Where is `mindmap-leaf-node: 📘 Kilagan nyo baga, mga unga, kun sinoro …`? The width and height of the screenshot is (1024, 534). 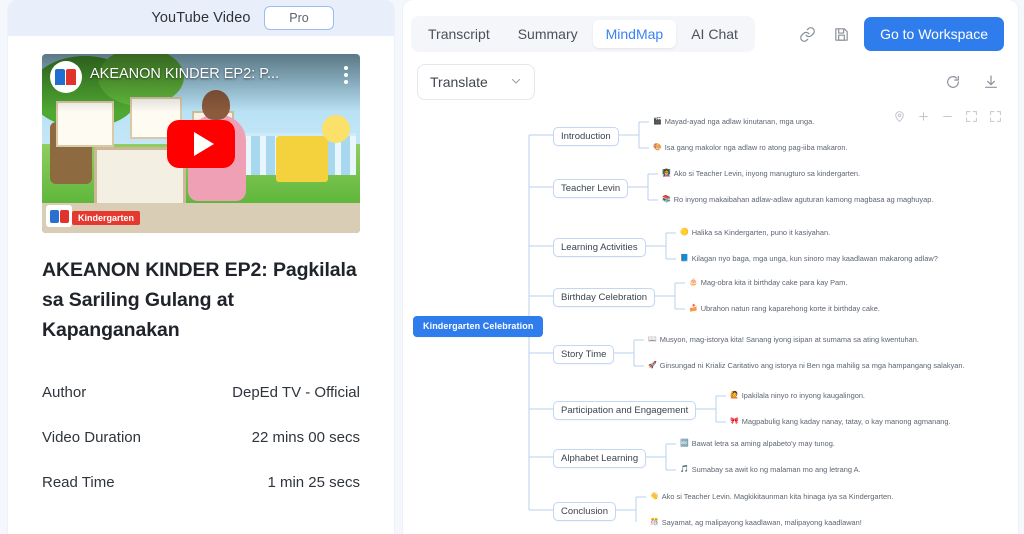
mindmap-leaf-node: 📘 Kilagan nyo baga, mga unga, kun sinoro … is located at coordinates (828, 258).